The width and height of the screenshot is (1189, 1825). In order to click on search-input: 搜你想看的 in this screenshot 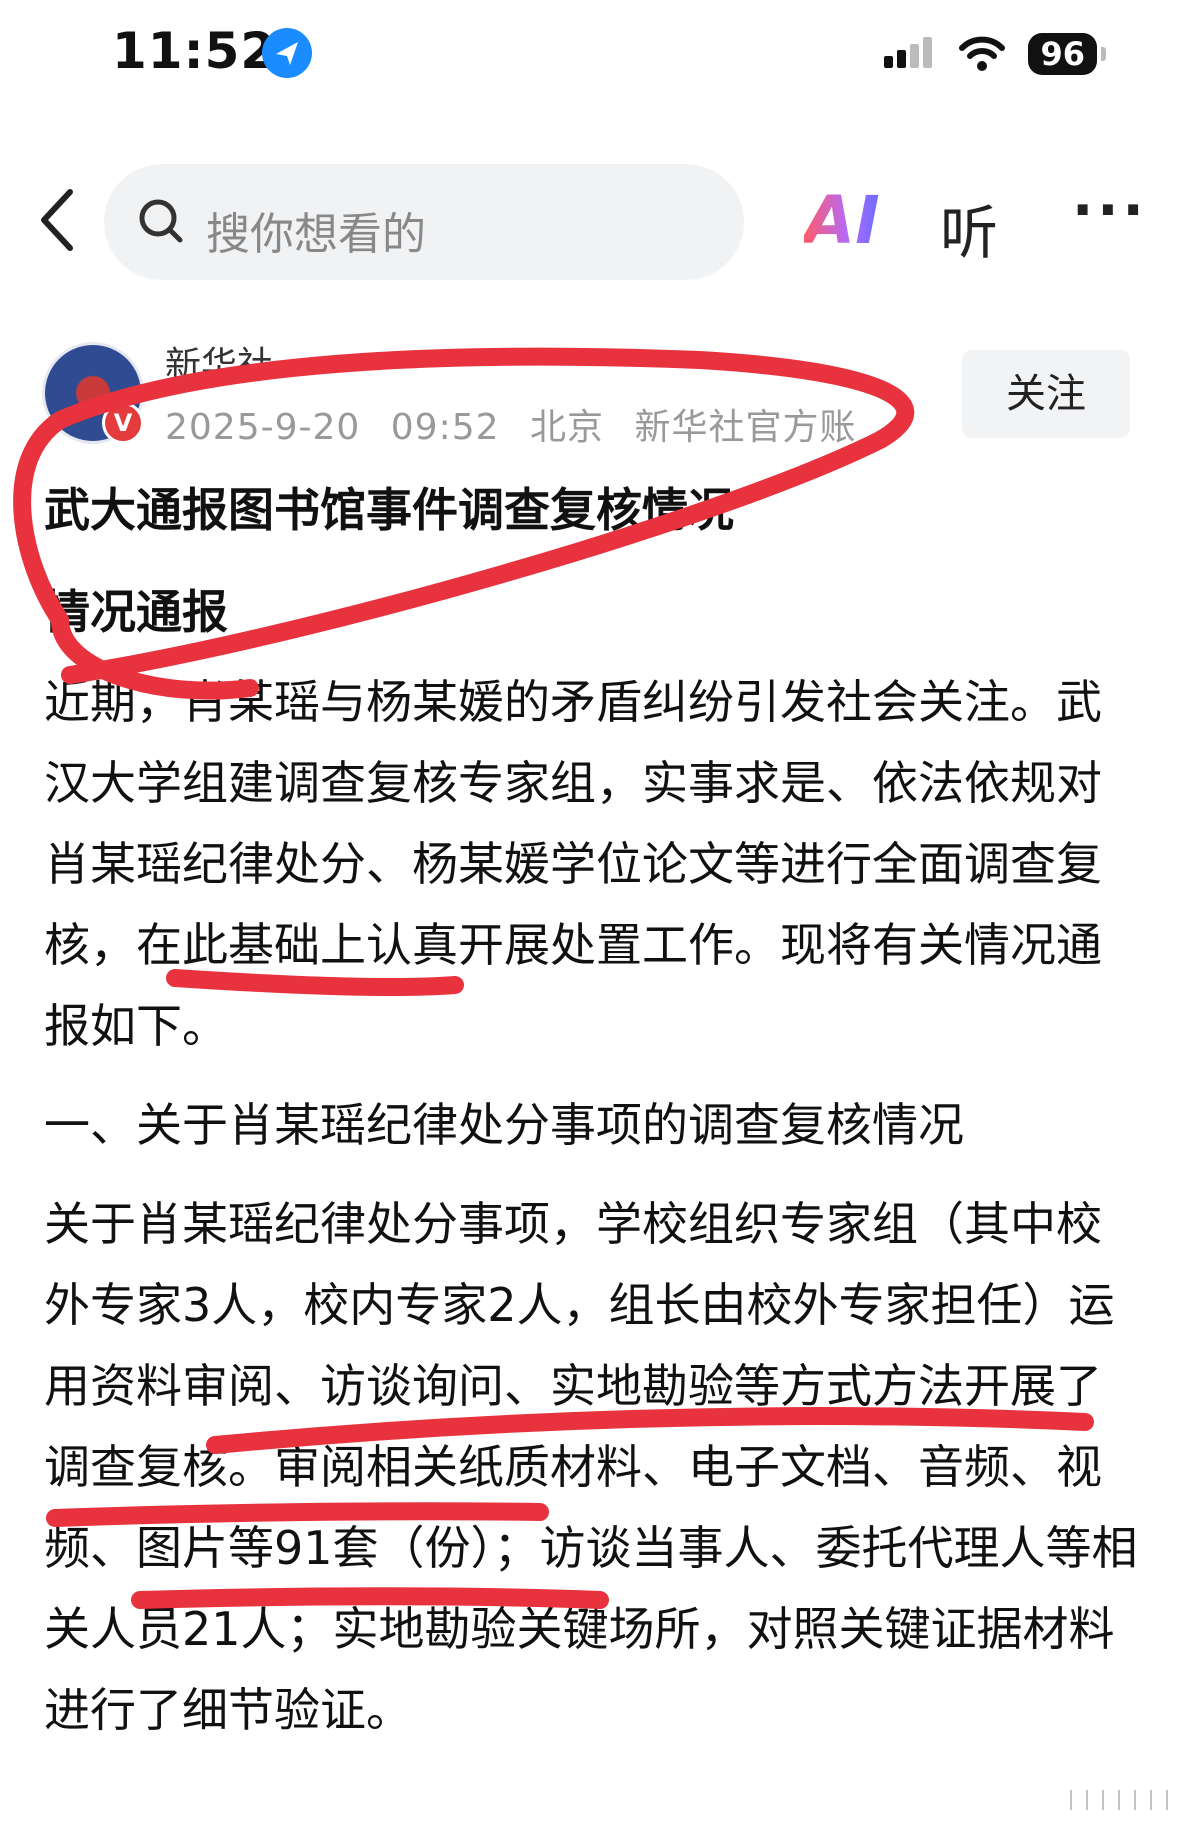, I will do `click(424, 222)`.